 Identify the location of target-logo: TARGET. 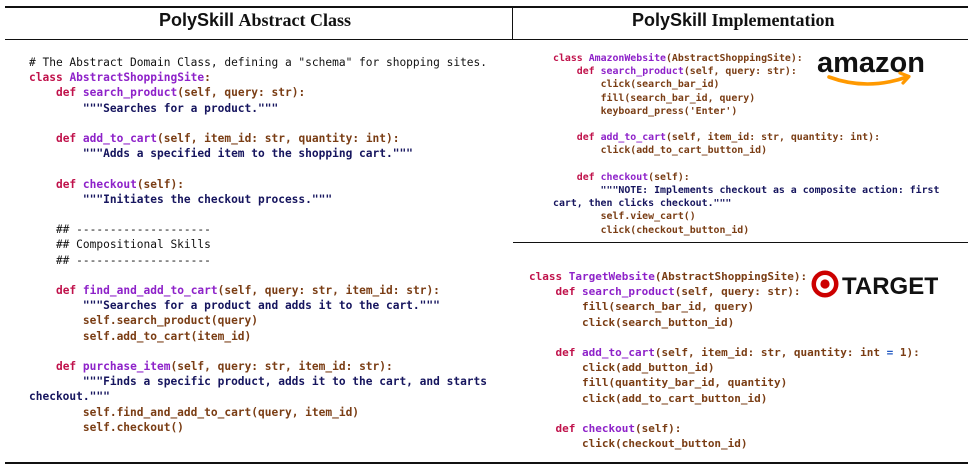
(874, 285).